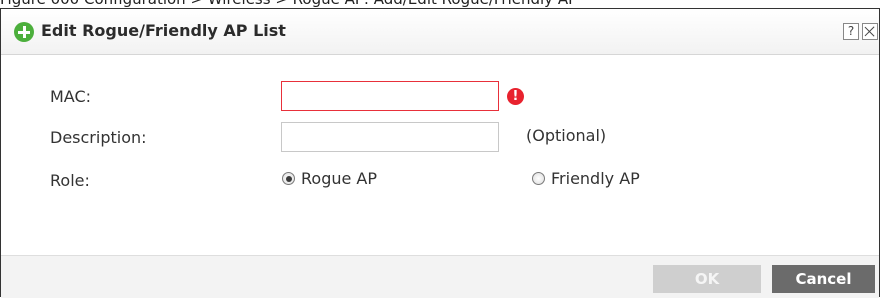  What do you see at coordinates (515, 96) in the screenshot?
I see `error-icon: !` at bounding box center [515, 96].